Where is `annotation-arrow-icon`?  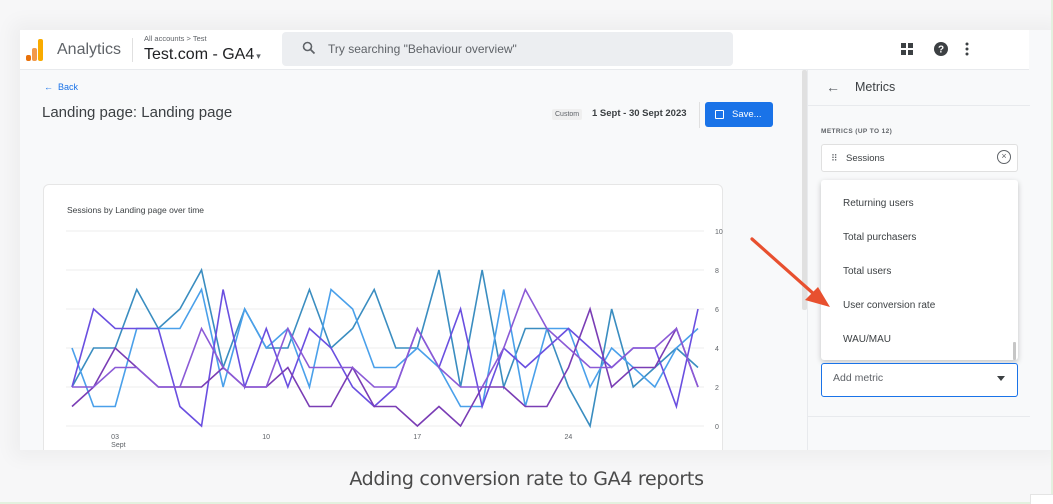
annotation-arrow-icon is located at coordinates (790, 272).